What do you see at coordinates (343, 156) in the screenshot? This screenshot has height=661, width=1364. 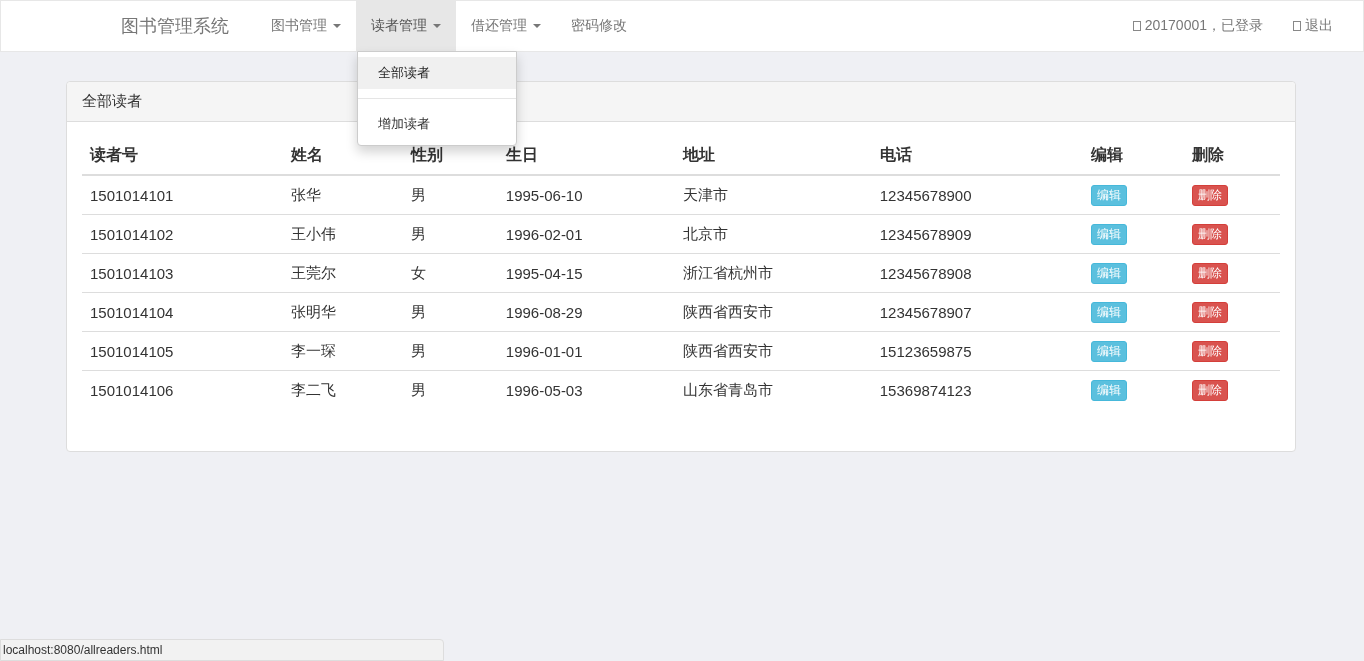 I see `column-header: 姓名` at bounding box center [343, 156].